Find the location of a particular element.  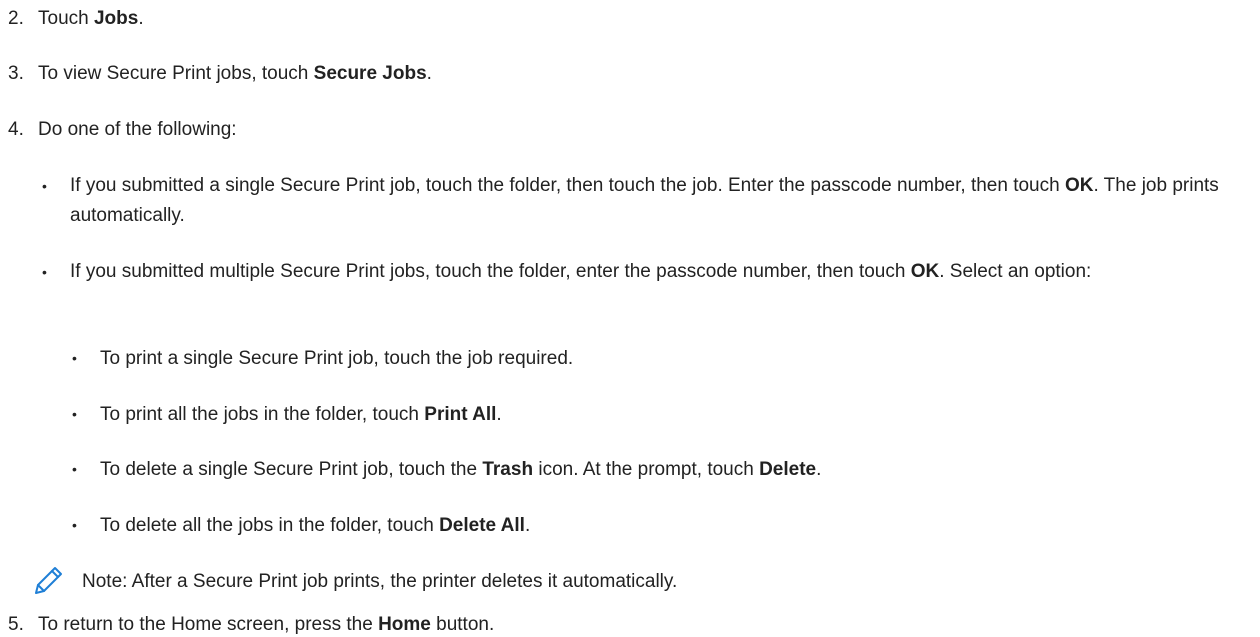

ui-term-jobs: Jobs is located at coordinates (116, 18).